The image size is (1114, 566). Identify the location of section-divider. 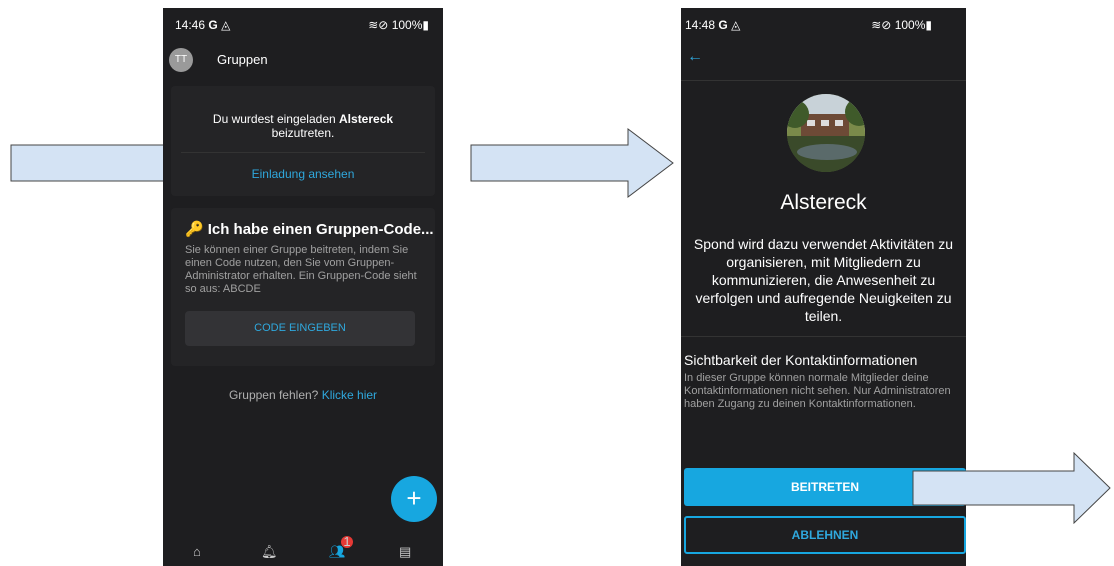
(823, 336).